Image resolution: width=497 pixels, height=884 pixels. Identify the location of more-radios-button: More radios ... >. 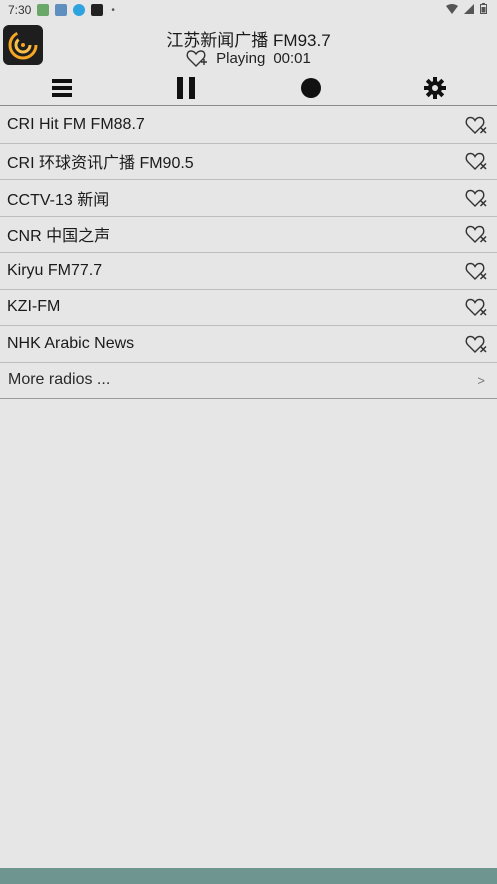
(248, 381).